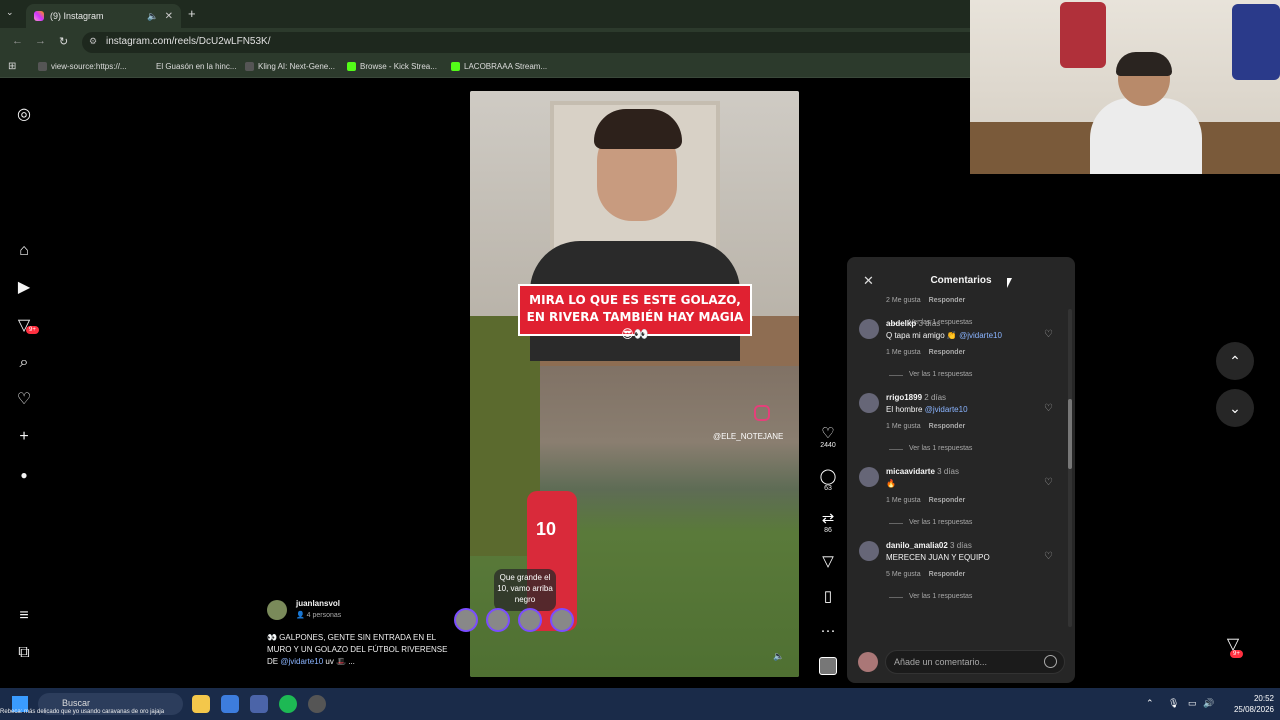 This screenshot has width=1280, height=720. I want to click on collab-count: 👤 4 personas, so click(318, 615).